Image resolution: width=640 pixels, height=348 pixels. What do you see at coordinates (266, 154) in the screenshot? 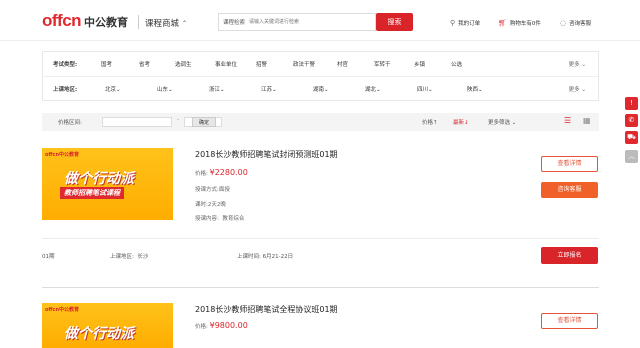
I see `course-1-title: 2018长沙教师招聘笔试封闭预测班01期` at bounding box center [266, 154].